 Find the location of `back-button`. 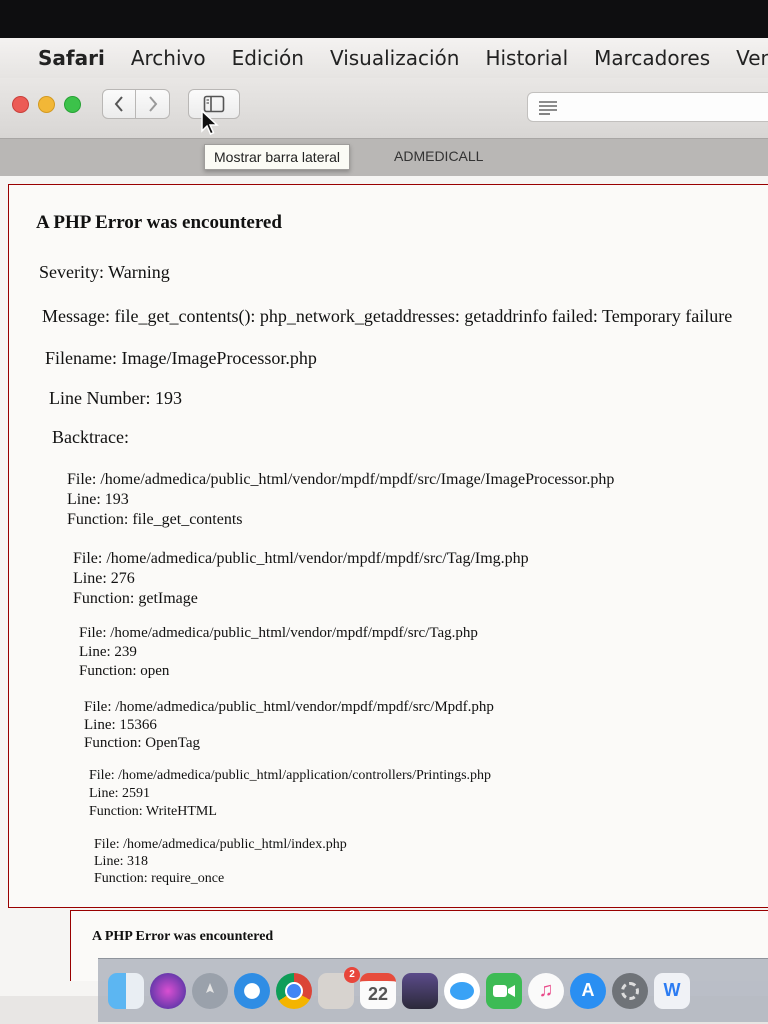

back-button is located at coordinates (119, 104).